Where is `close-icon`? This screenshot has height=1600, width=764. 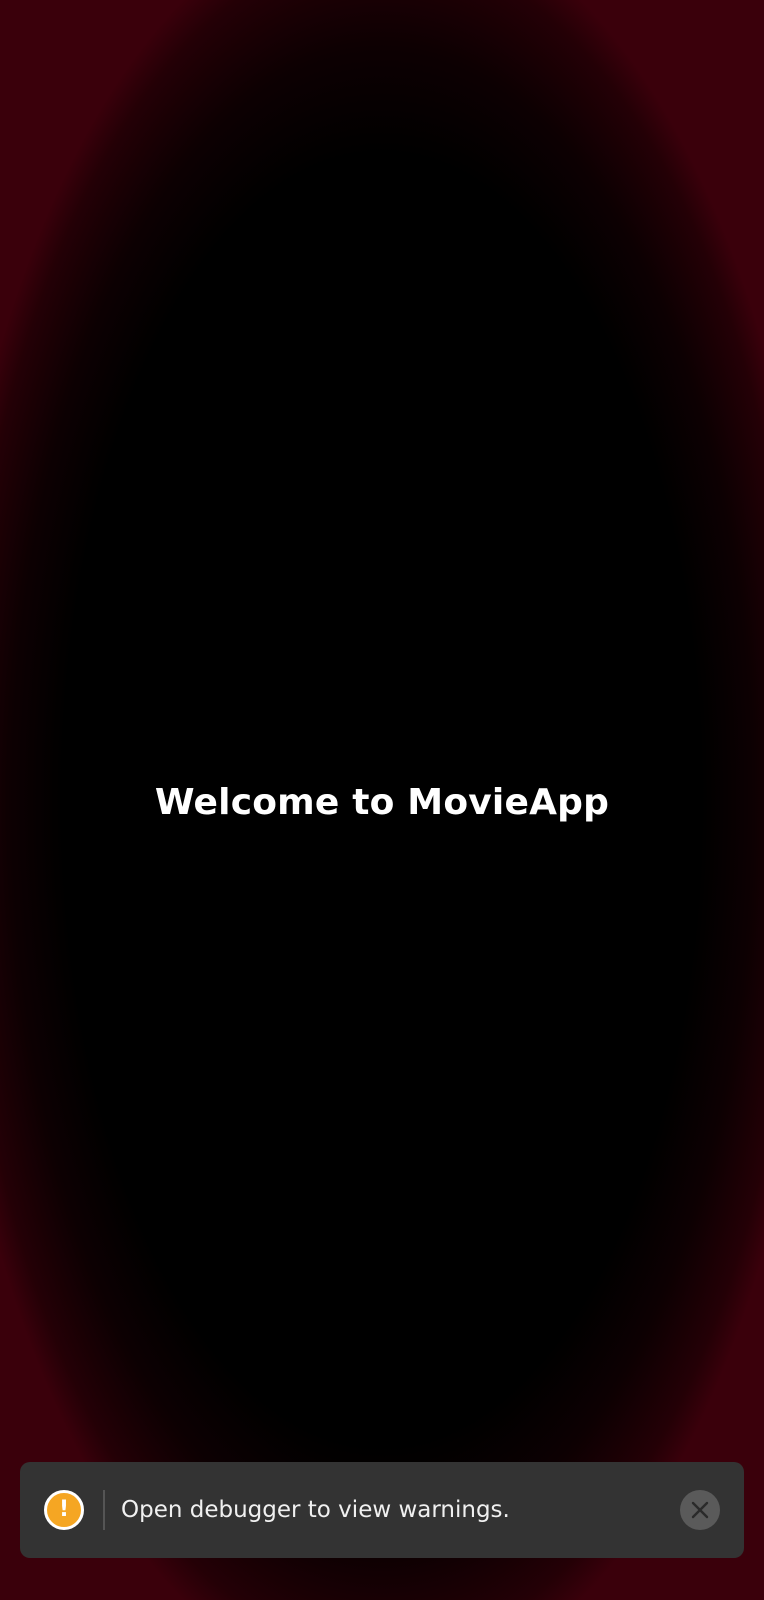 close-icon is located at coordinates (700, 1510).